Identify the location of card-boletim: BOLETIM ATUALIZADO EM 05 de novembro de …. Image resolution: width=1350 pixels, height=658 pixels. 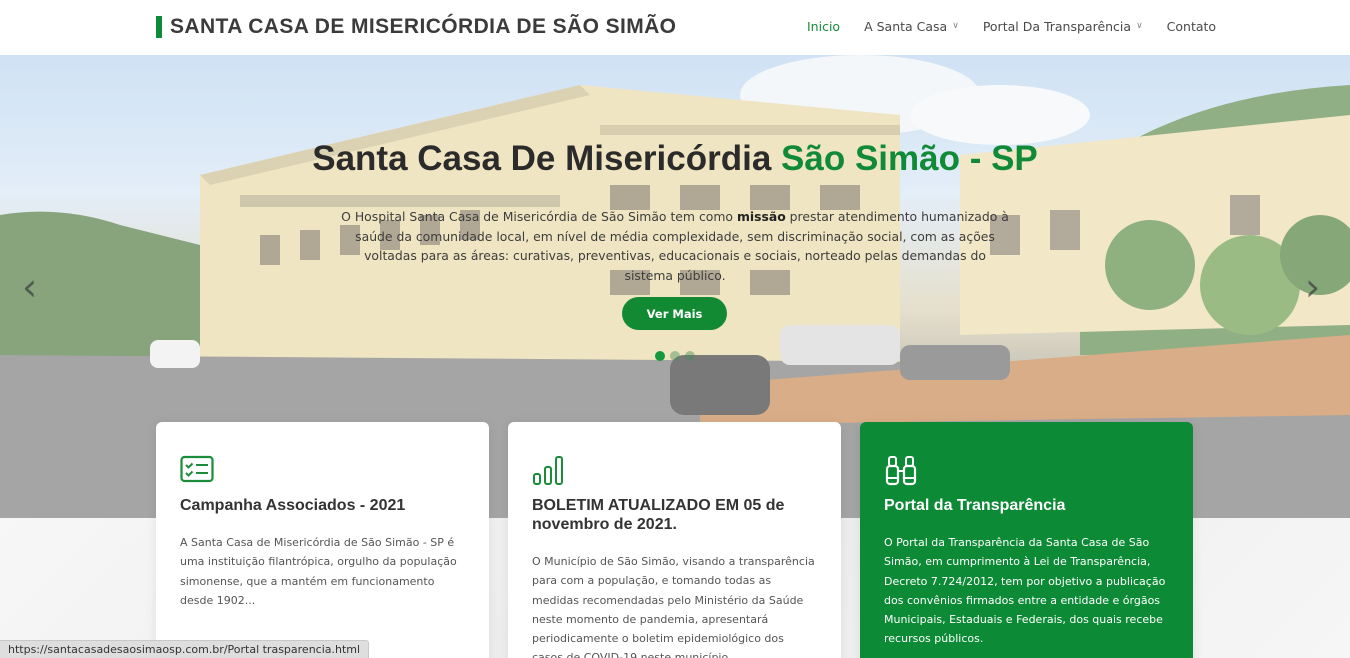
(674, 540).